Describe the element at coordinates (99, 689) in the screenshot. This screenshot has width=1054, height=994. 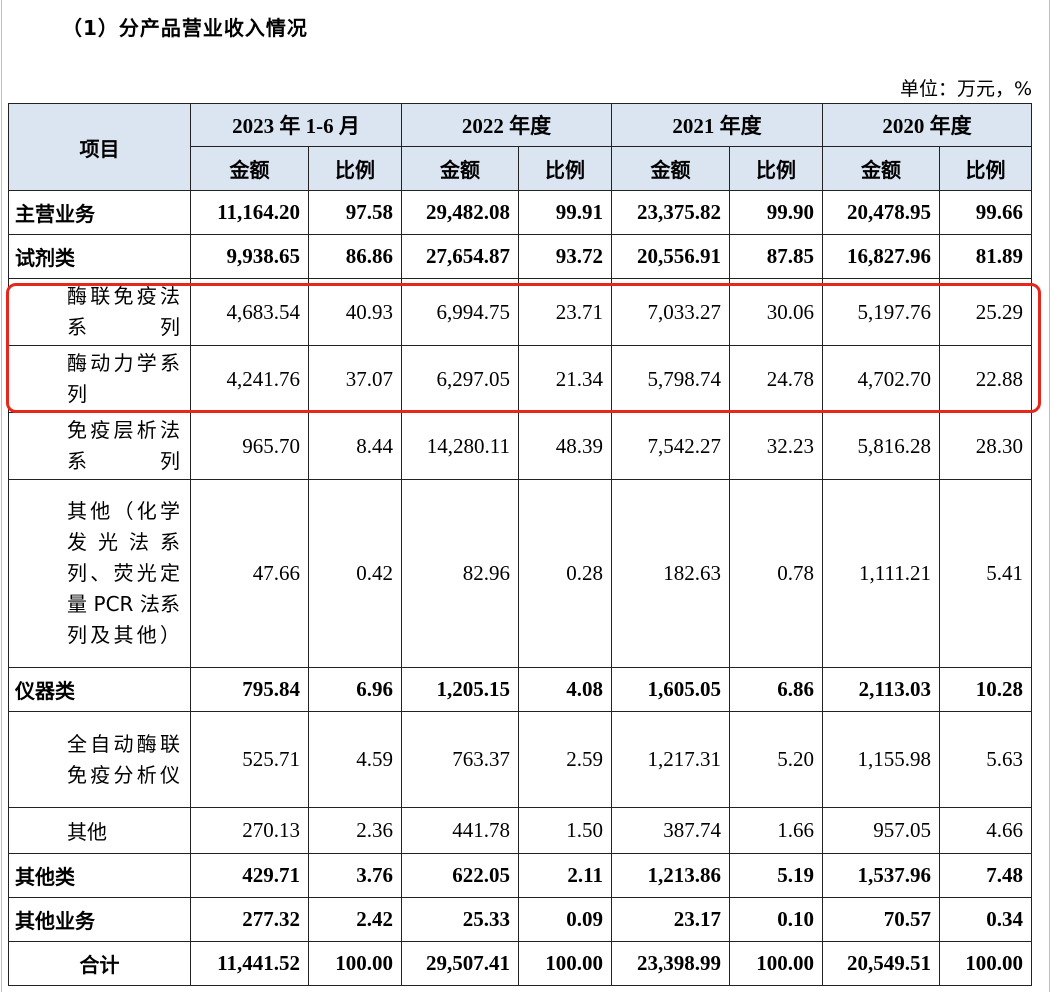
I see `row-label: 仪器类` at that location.